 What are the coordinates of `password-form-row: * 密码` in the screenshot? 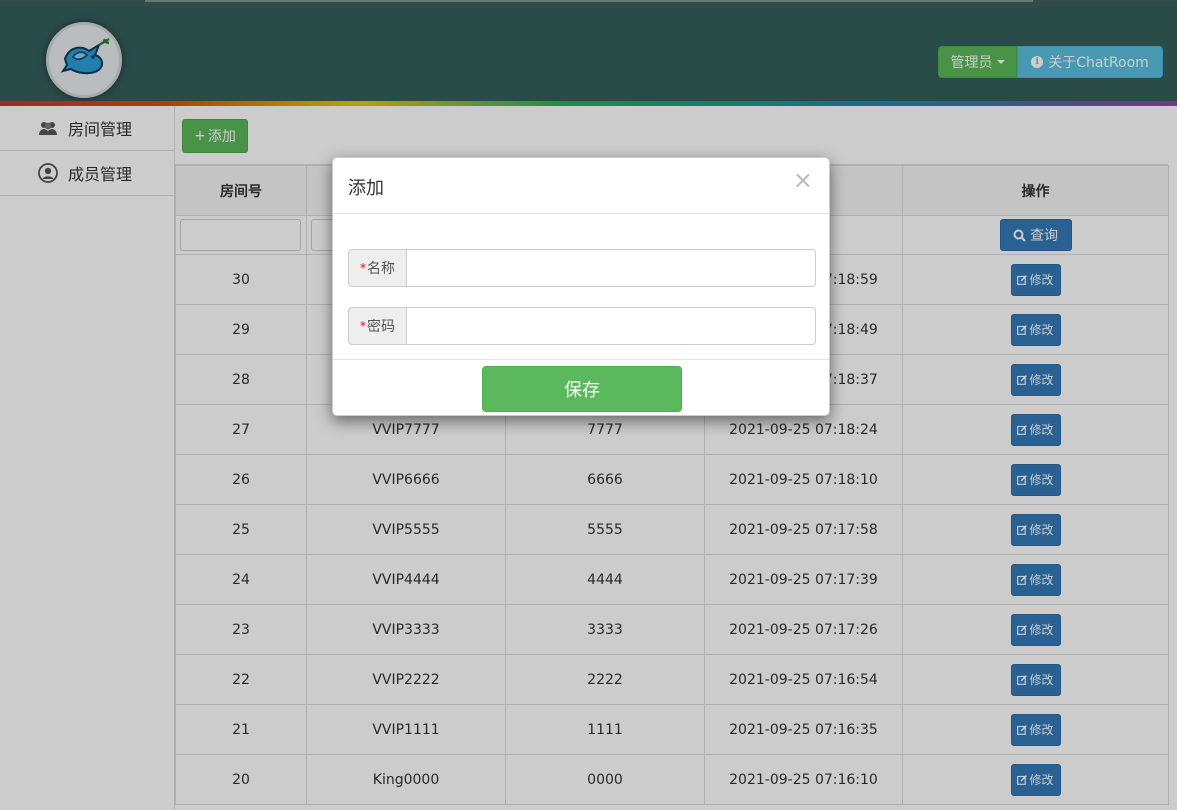 It's located at (582, 326).